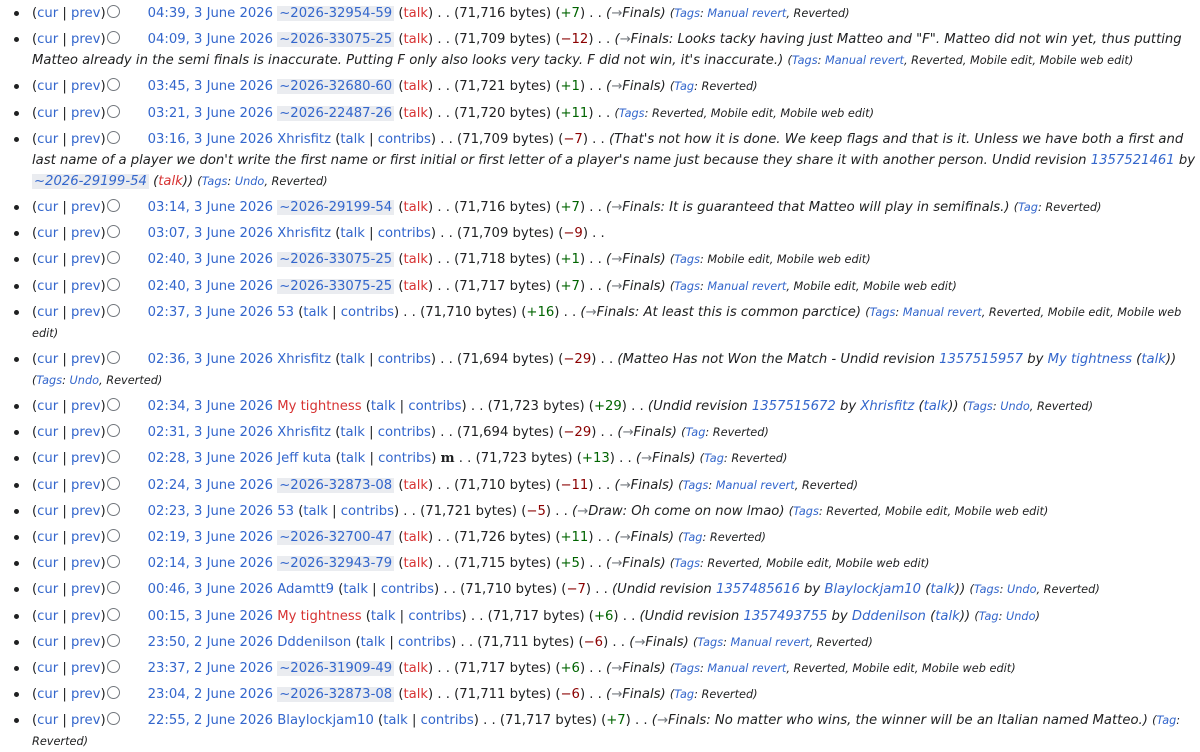 Image resolution: width=1200 pixels, height=752 pixels. What do you see at coordinates (872, 589) in the screenshot?
I see `undo-user-link: Blaylockjam10` at bounding box center [872, 589].